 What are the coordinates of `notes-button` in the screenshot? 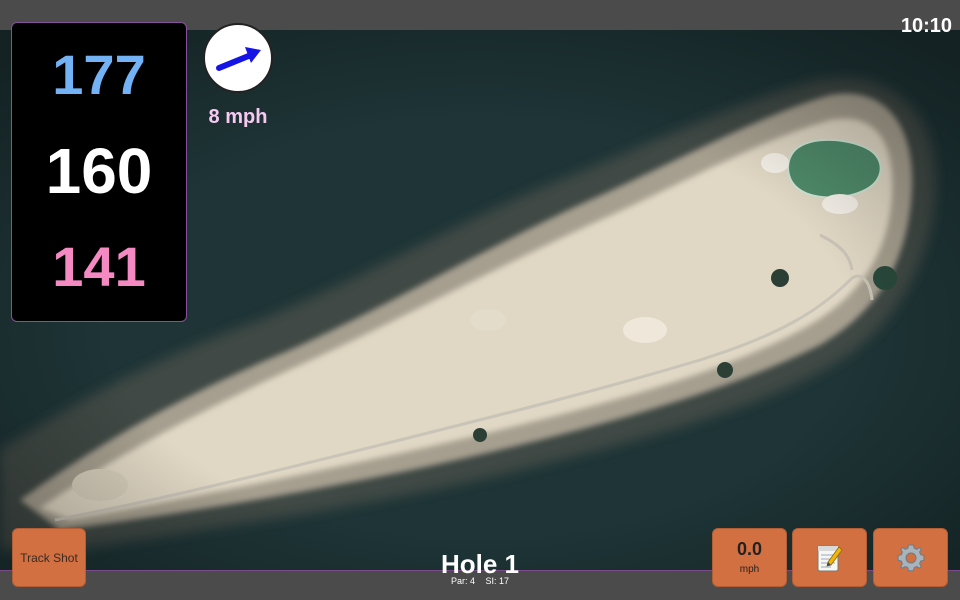 It's located at (829, 557).